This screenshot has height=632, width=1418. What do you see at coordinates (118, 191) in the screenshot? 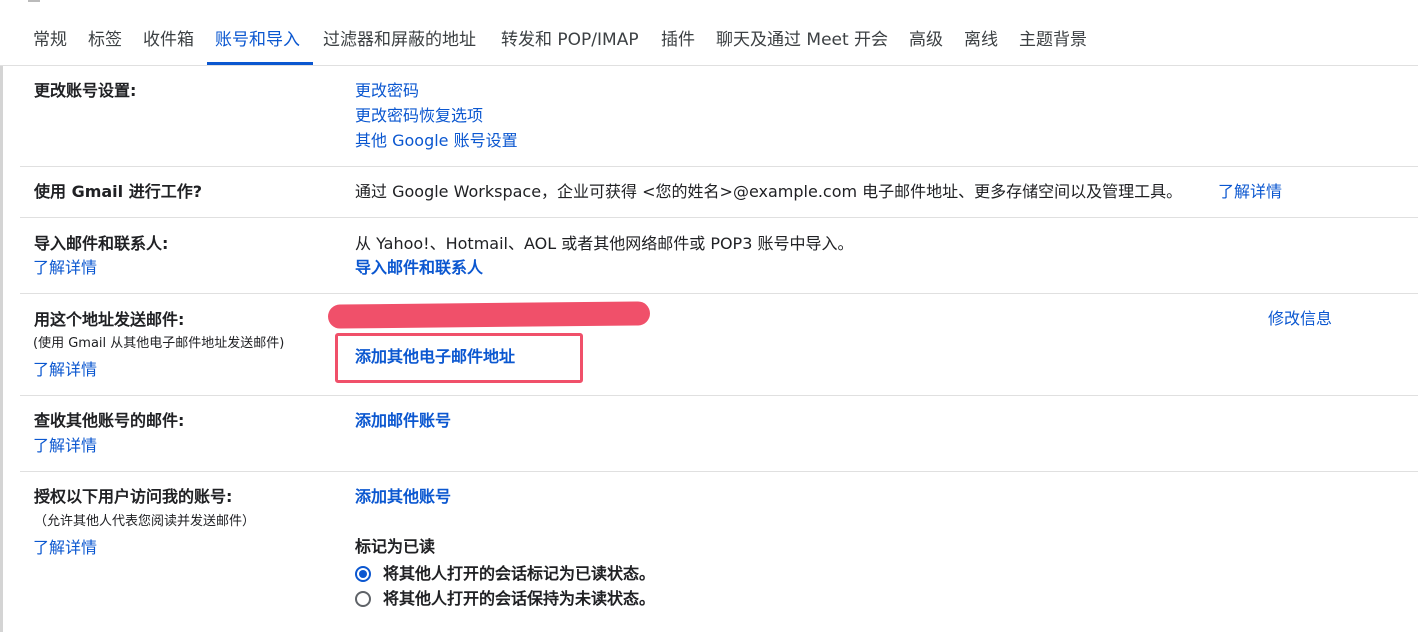
I see `workspace-label: 使用 Gmail 进行工作?` at bounding box center [118, 191].